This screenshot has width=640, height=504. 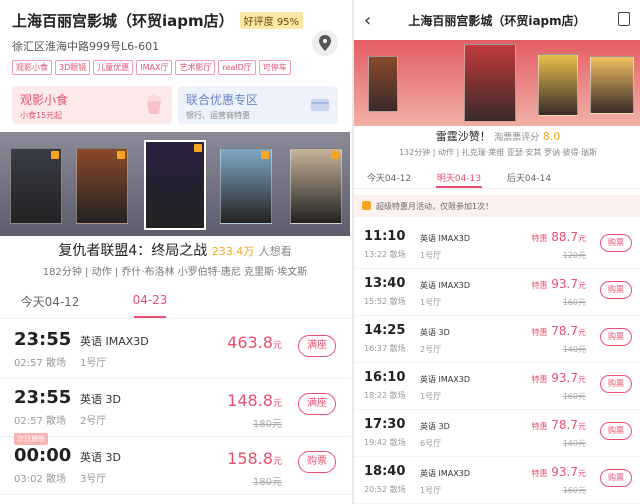 I want to click on movie-title: 复仇者联盟4：终局之战, so click(x=133, y=251).